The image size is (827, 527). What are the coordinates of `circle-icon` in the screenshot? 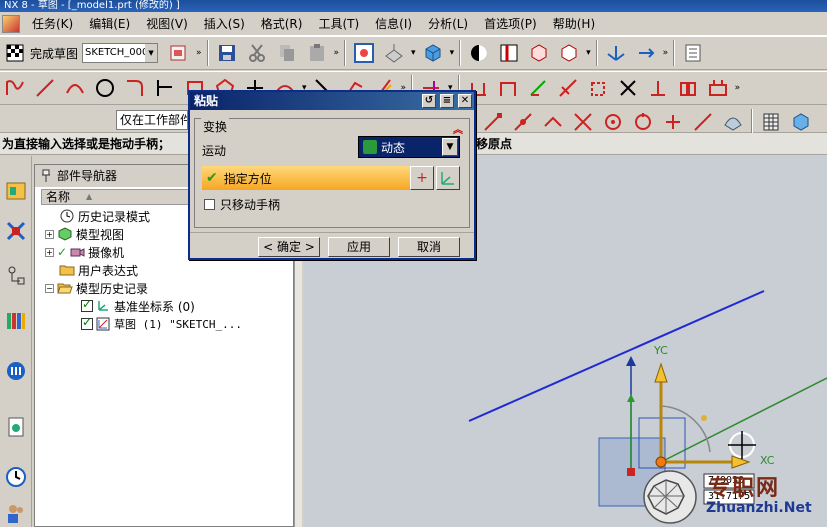 It's located at (105, 88).